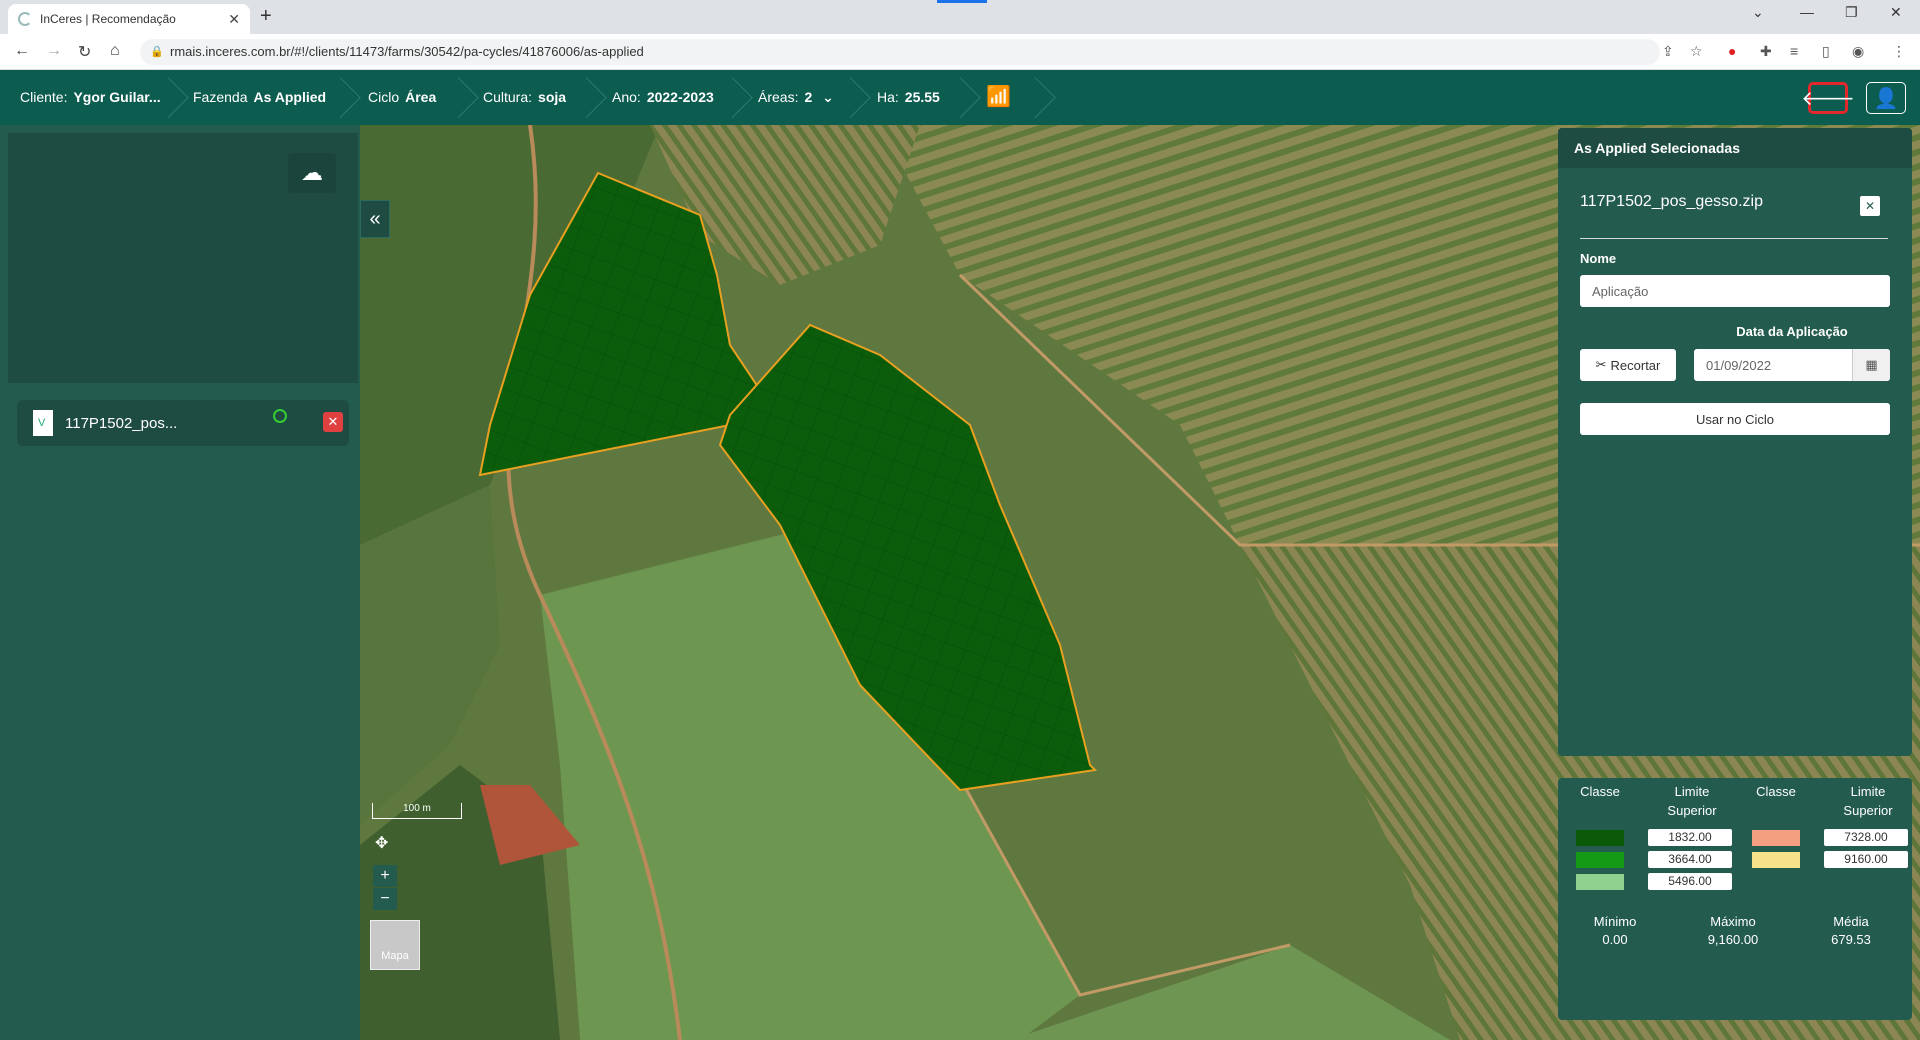  I want to click on side-panel-icon: ▯, so click(1826, 51).